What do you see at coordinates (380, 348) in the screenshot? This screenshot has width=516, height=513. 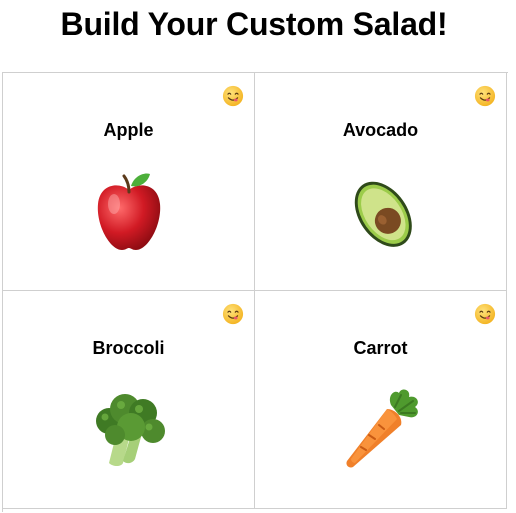 I see `ingredient-name: Carrot` at bounding box center [380, 348].